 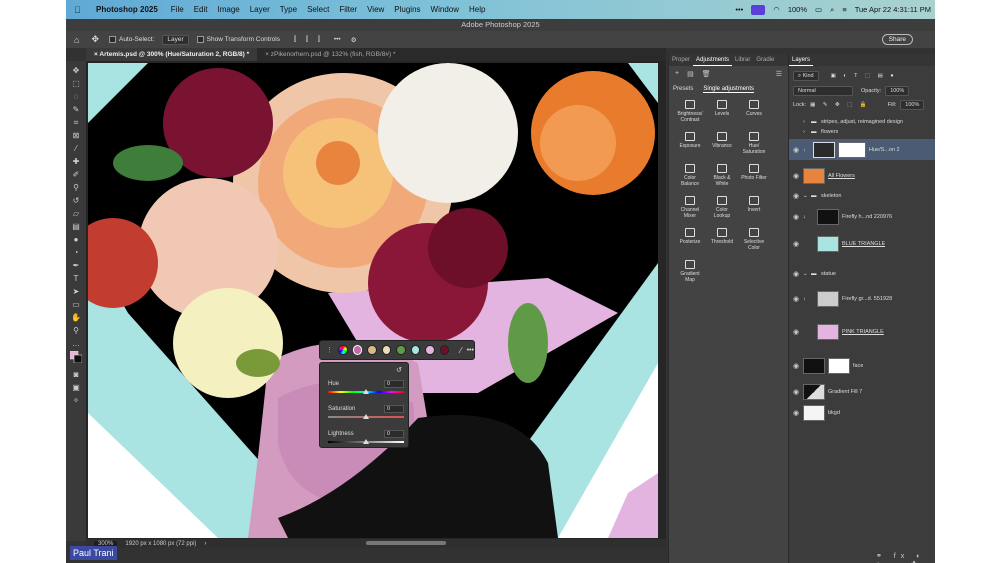 What do you see at coordinates (95, 39) in the screenshot?
I see `move-tool-icon: ✥` at bounding box center [95, 39].